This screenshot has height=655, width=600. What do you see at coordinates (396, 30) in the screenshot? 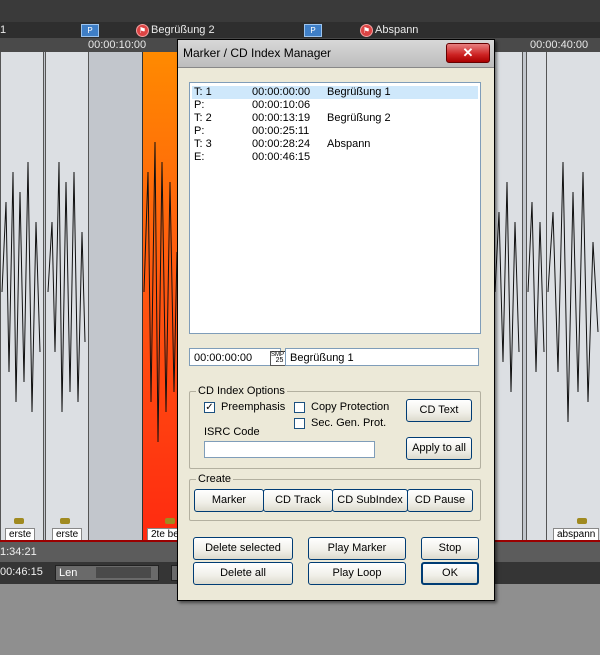
I see `marker-label-abspann: Abspann` at bounding box center [396, 30].